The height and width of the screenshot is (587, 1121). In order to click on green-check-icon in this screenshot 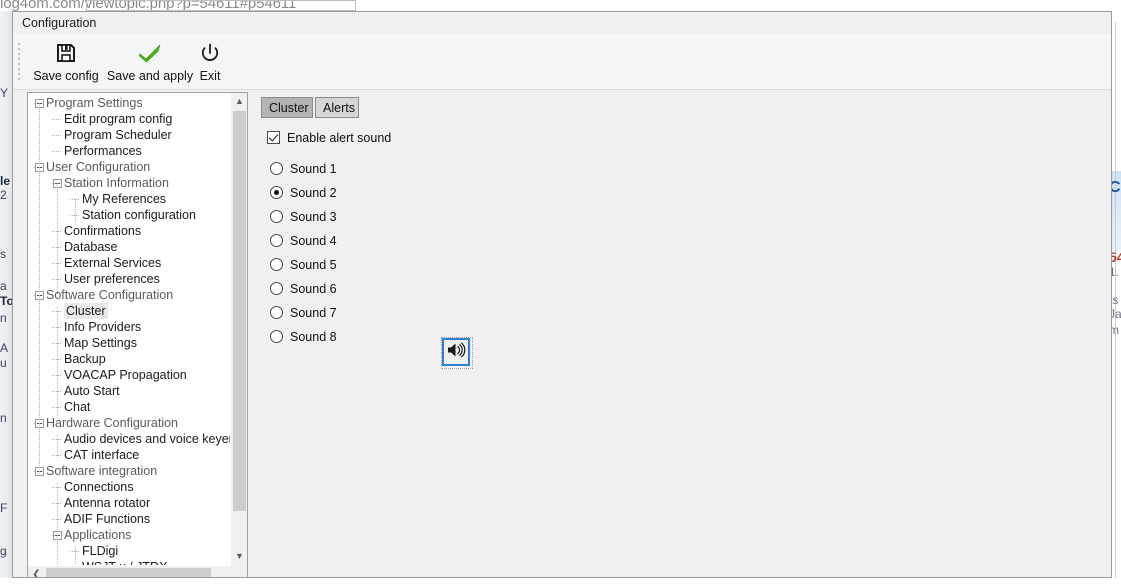, I will do `click(150, 54)`.